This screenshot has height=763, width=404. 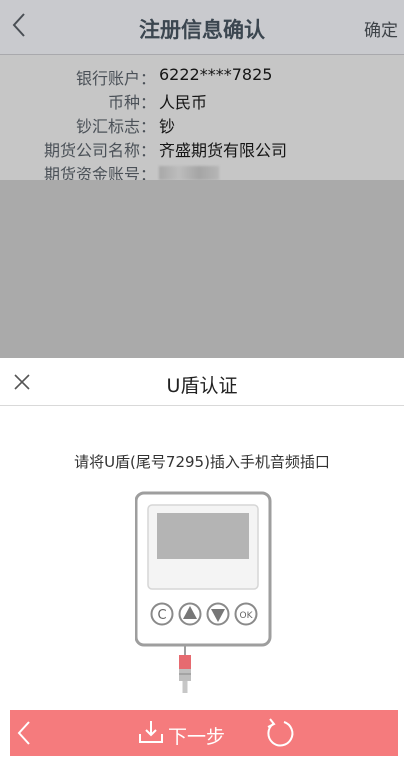 I want to click on masked-account-number, so click(x=189, y=173).